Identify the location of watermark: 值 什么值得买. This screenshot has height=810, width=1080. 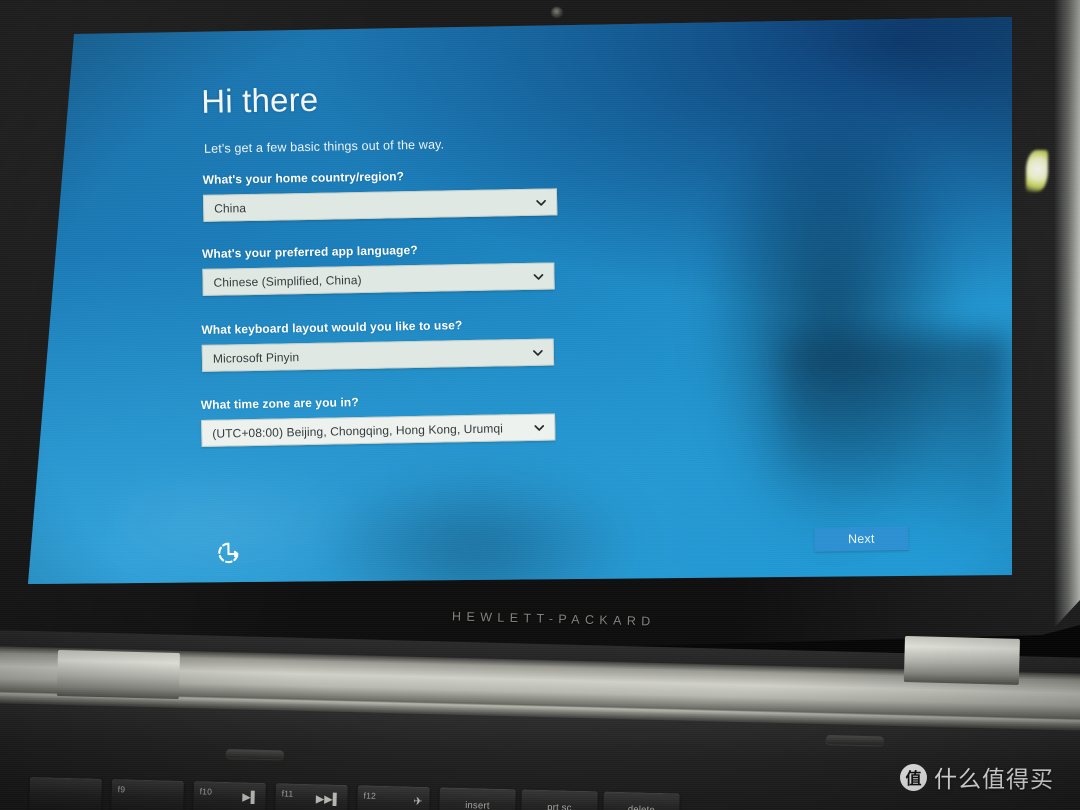
(977, 777).